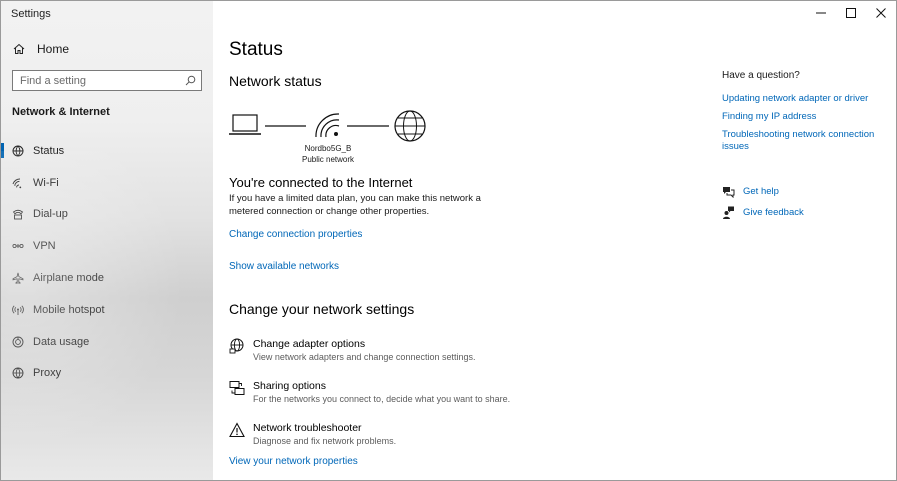 Image resolution: width=897 pixels, height=481 pixels. I want to click on warning-icon, so click(237, 430).